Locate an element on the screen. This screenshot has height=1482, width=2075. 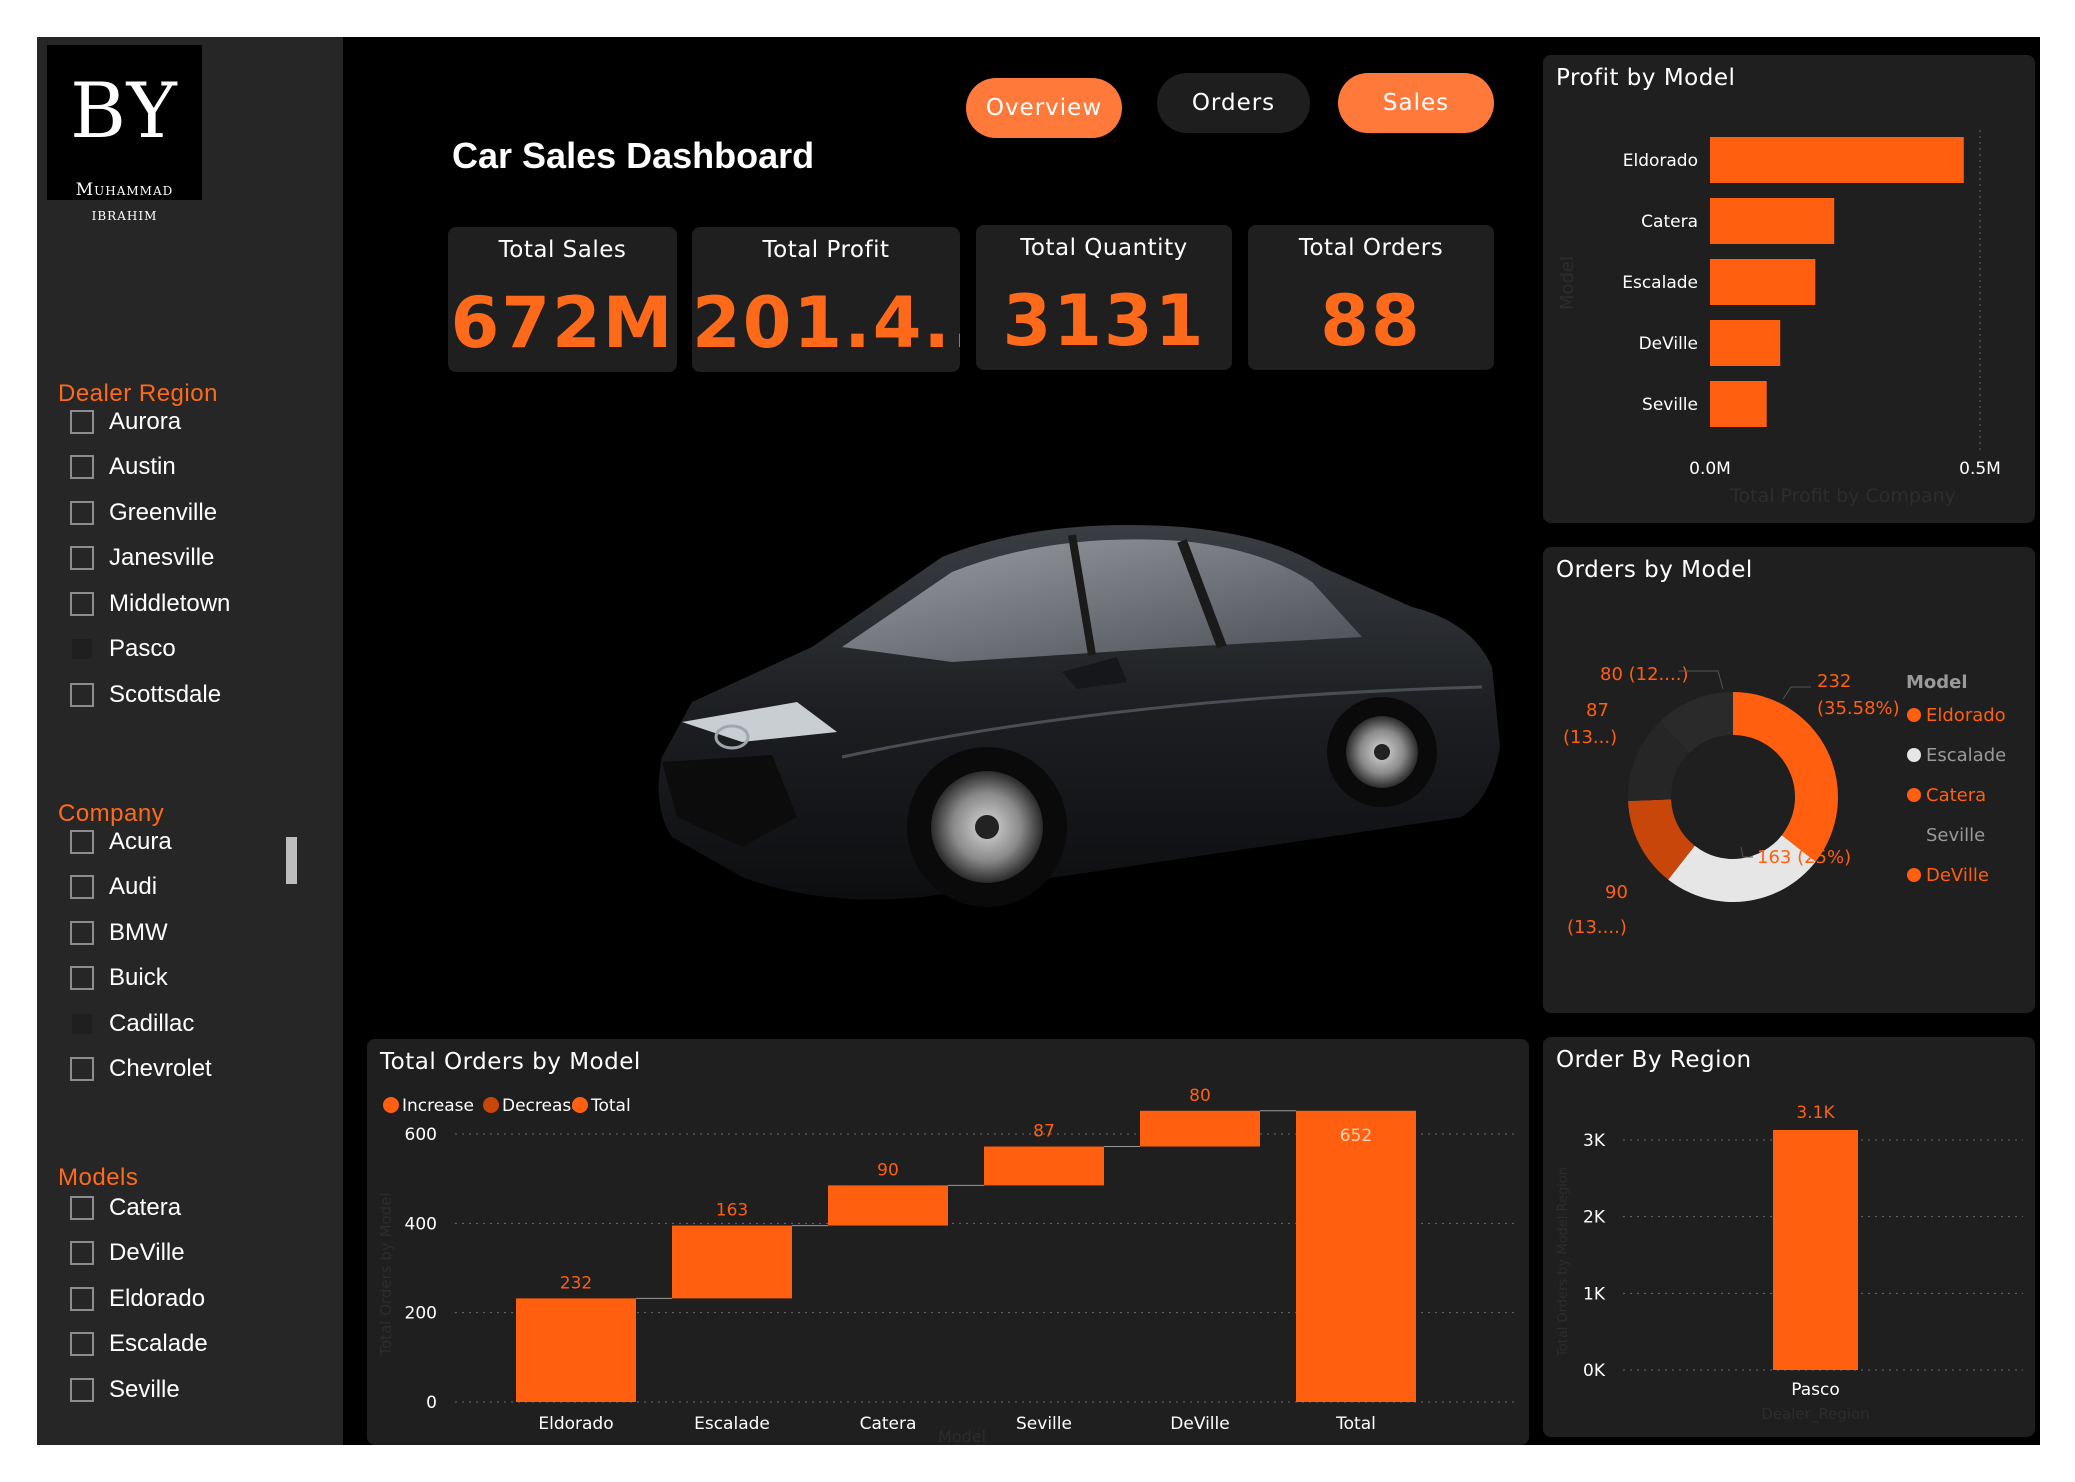
kpi-value: 3131 is located at coordinates (1104, 321).